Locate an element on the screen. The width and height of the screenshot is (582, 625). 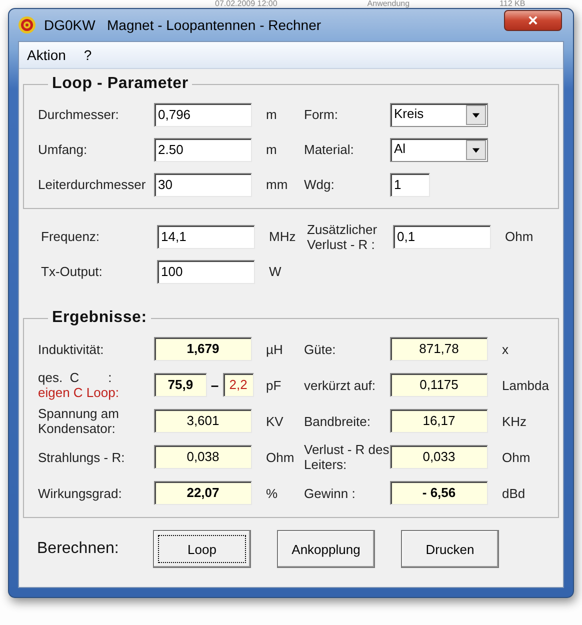
input-field: 30 is located at coordinates (203, 184).